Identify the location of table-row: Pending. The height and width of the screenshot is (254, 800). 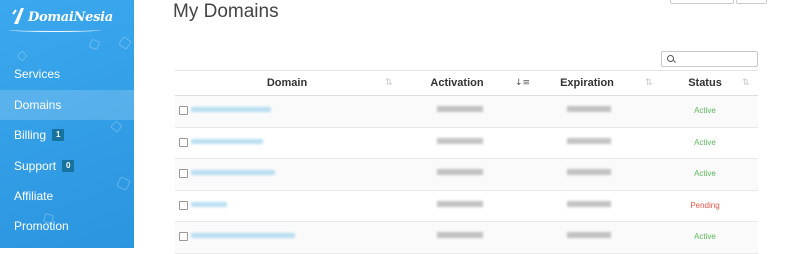
(466, 206).